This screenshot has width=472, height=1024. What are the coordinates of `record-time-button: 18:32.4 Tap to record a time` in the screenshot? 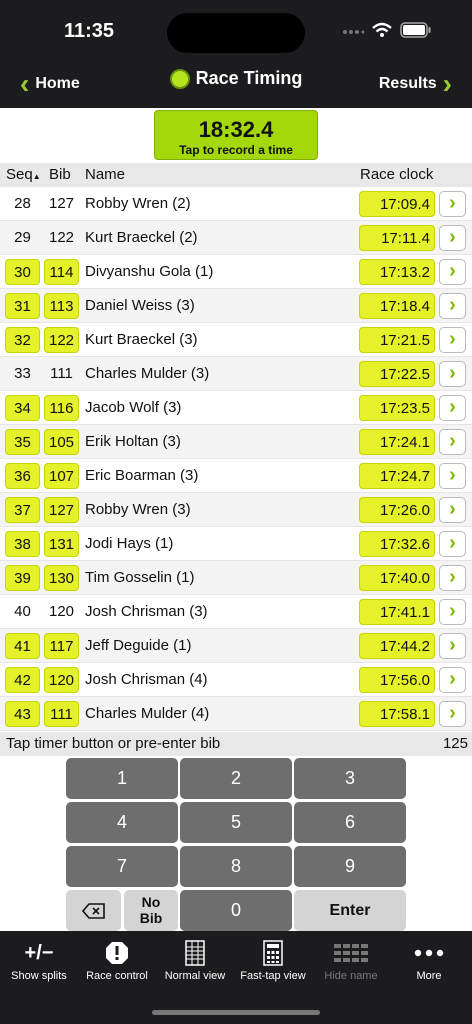 It's located at (236, 135).